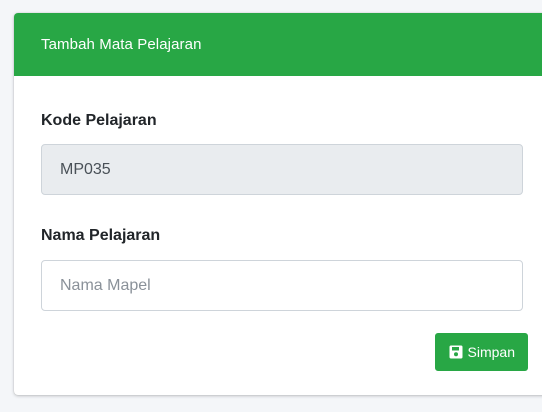  What do you see at coordinates (491, 352) in the screenshot?
I see `save-button-label: Simpan` at bounding box center [491, 352].